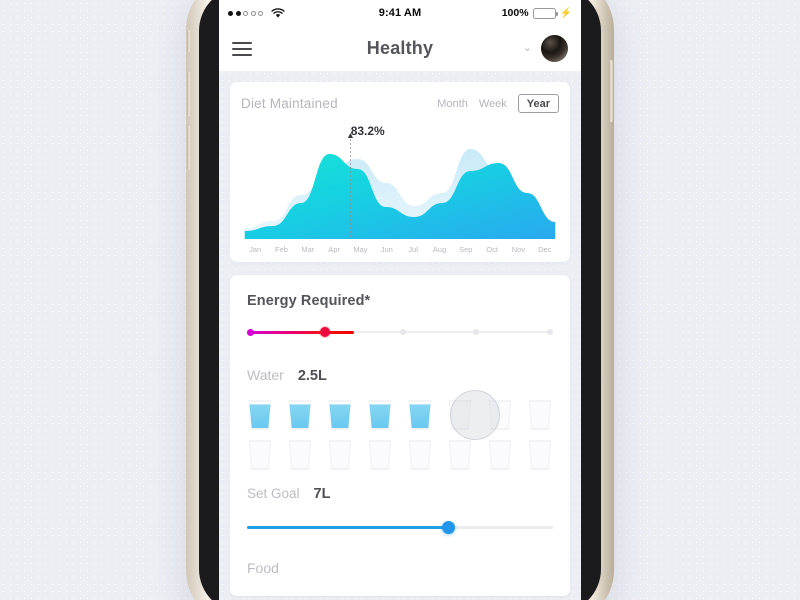 This screenshot has width=800, height=600. Describe the element at coordinates (515, 13) in the screenshot. I see `battery-percentage: 100%` at that location.